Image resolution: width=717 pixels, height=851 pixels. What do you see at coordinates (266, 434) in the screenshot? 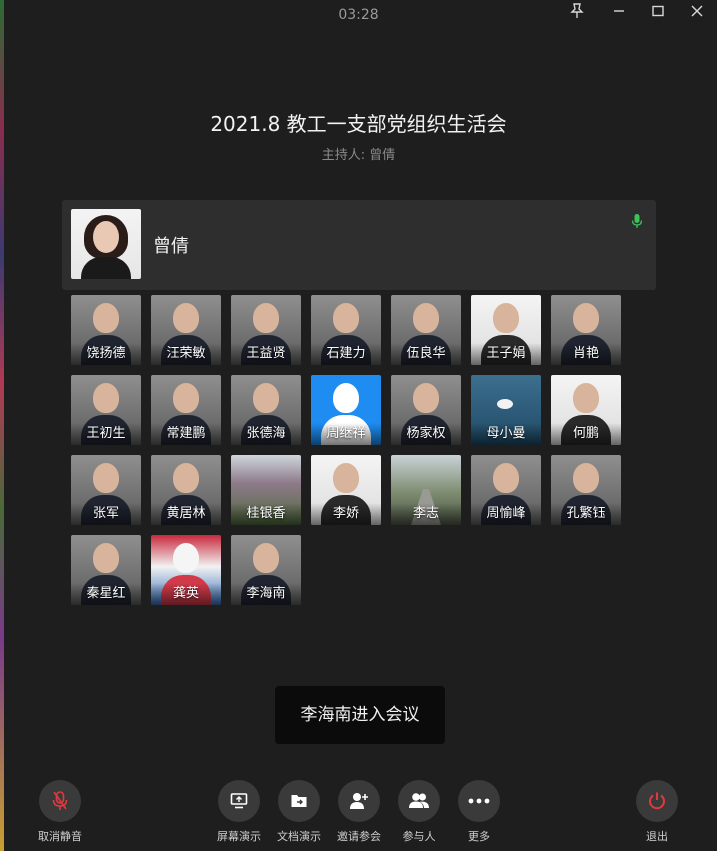
I see `participant-name: 张德海` at bounding box center [266, 434].